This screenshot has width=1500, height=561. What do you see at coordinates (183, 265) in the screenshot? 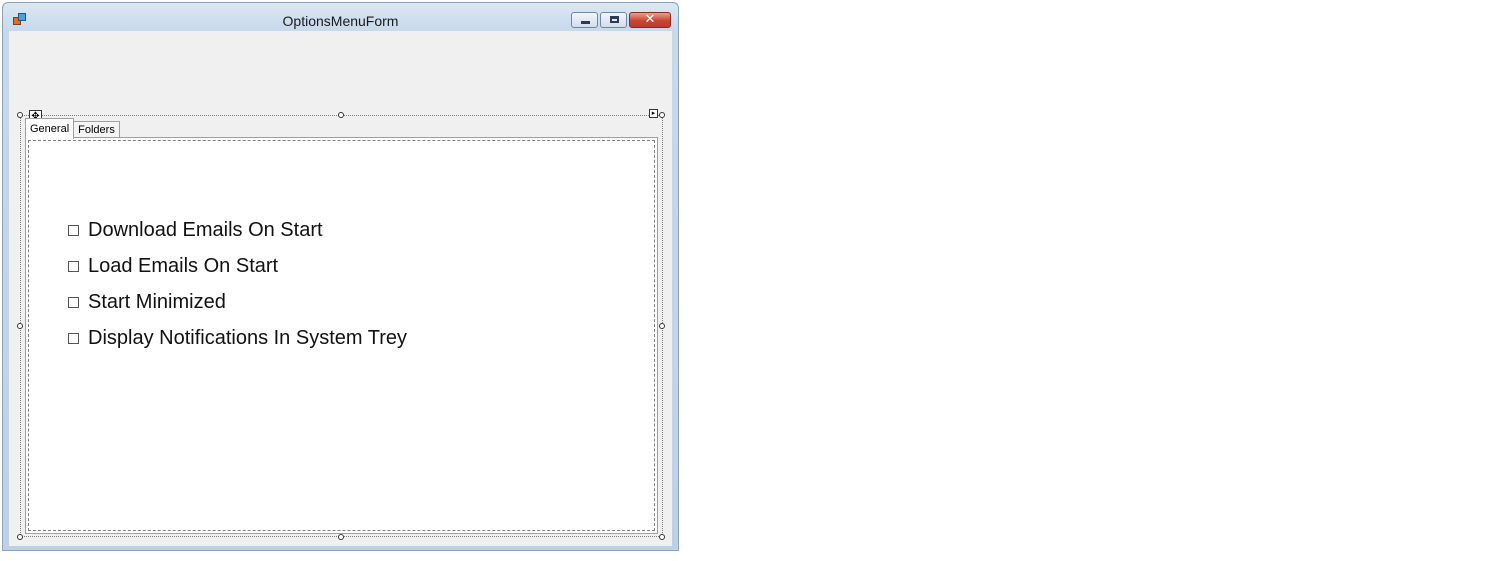
I see `checkbox-label: Load Emails On Start` at bounding box center [183, 265].